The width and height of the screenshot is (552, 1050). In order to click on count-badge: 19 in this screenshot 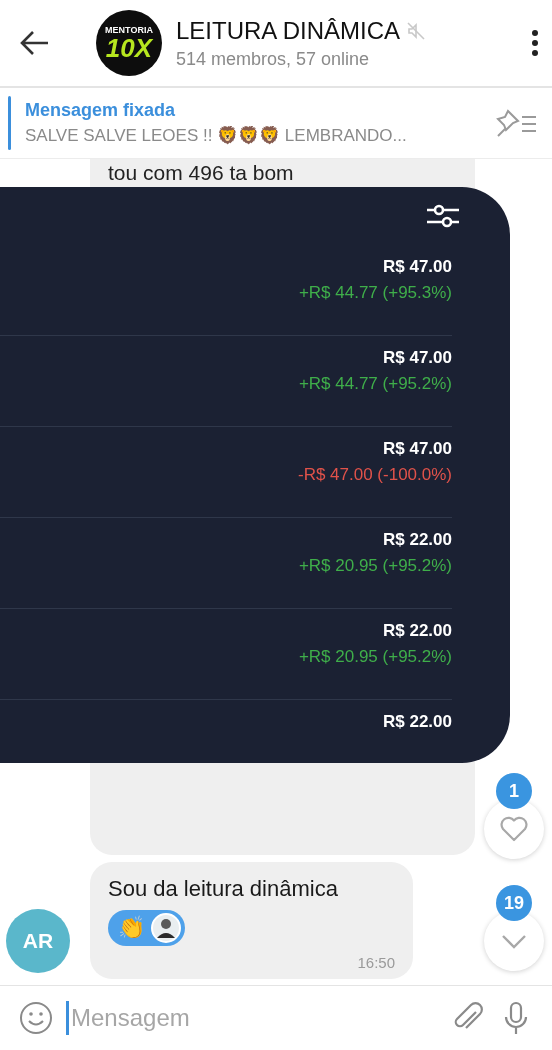, I will do `click(514, 903)`.